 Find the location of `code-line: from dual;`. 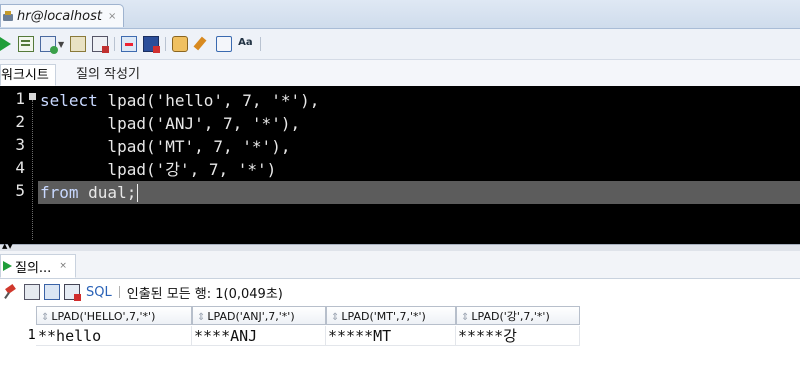

code-line: from dual; is located at coordinates (88, 192).